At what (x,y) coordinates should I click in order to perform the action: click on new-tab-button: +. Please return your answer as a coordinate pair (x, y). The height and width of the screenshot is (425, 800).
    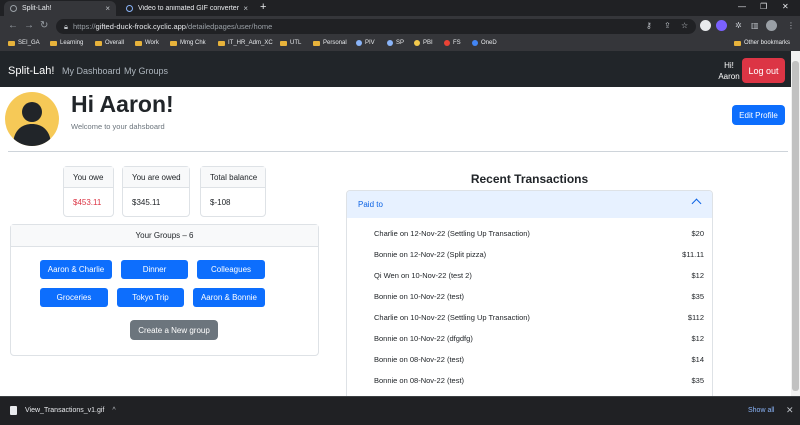
    Looking at the image, I should click on (263, 7).